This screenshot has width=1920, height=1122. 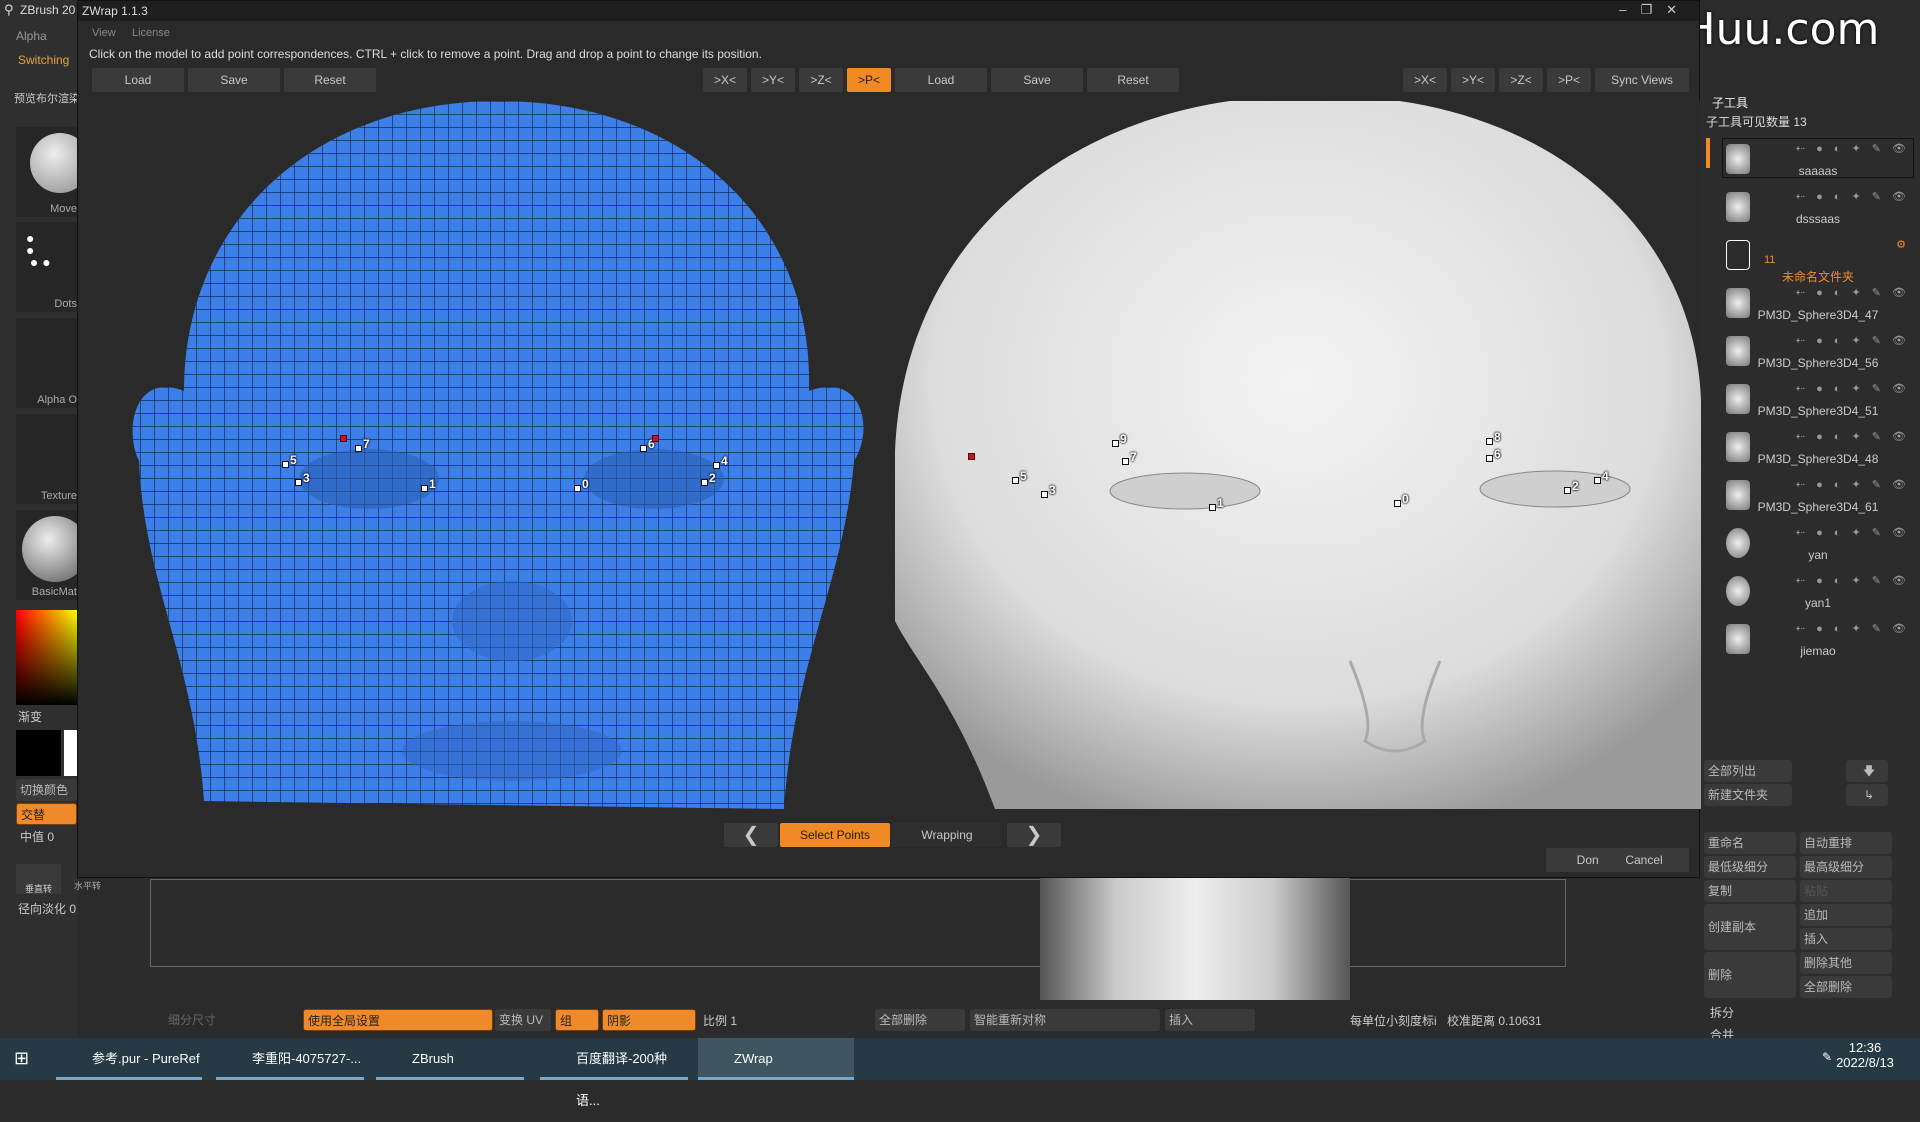 I want to click on duplicate-button: 创建副本, so click(x=1750, y=927).